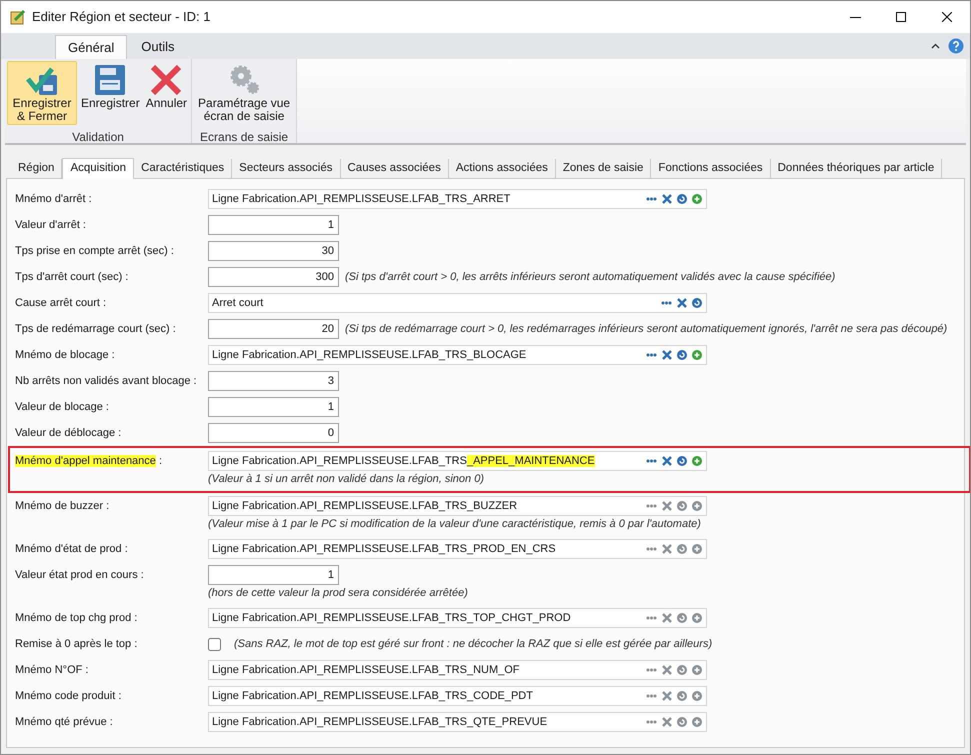 The image size is (971, 755). What do you see at coordinates (121, 17) in the screenshot?
I see `window-title: Editer Région et secteur - ID: 1` at bounding box center [121, 17].